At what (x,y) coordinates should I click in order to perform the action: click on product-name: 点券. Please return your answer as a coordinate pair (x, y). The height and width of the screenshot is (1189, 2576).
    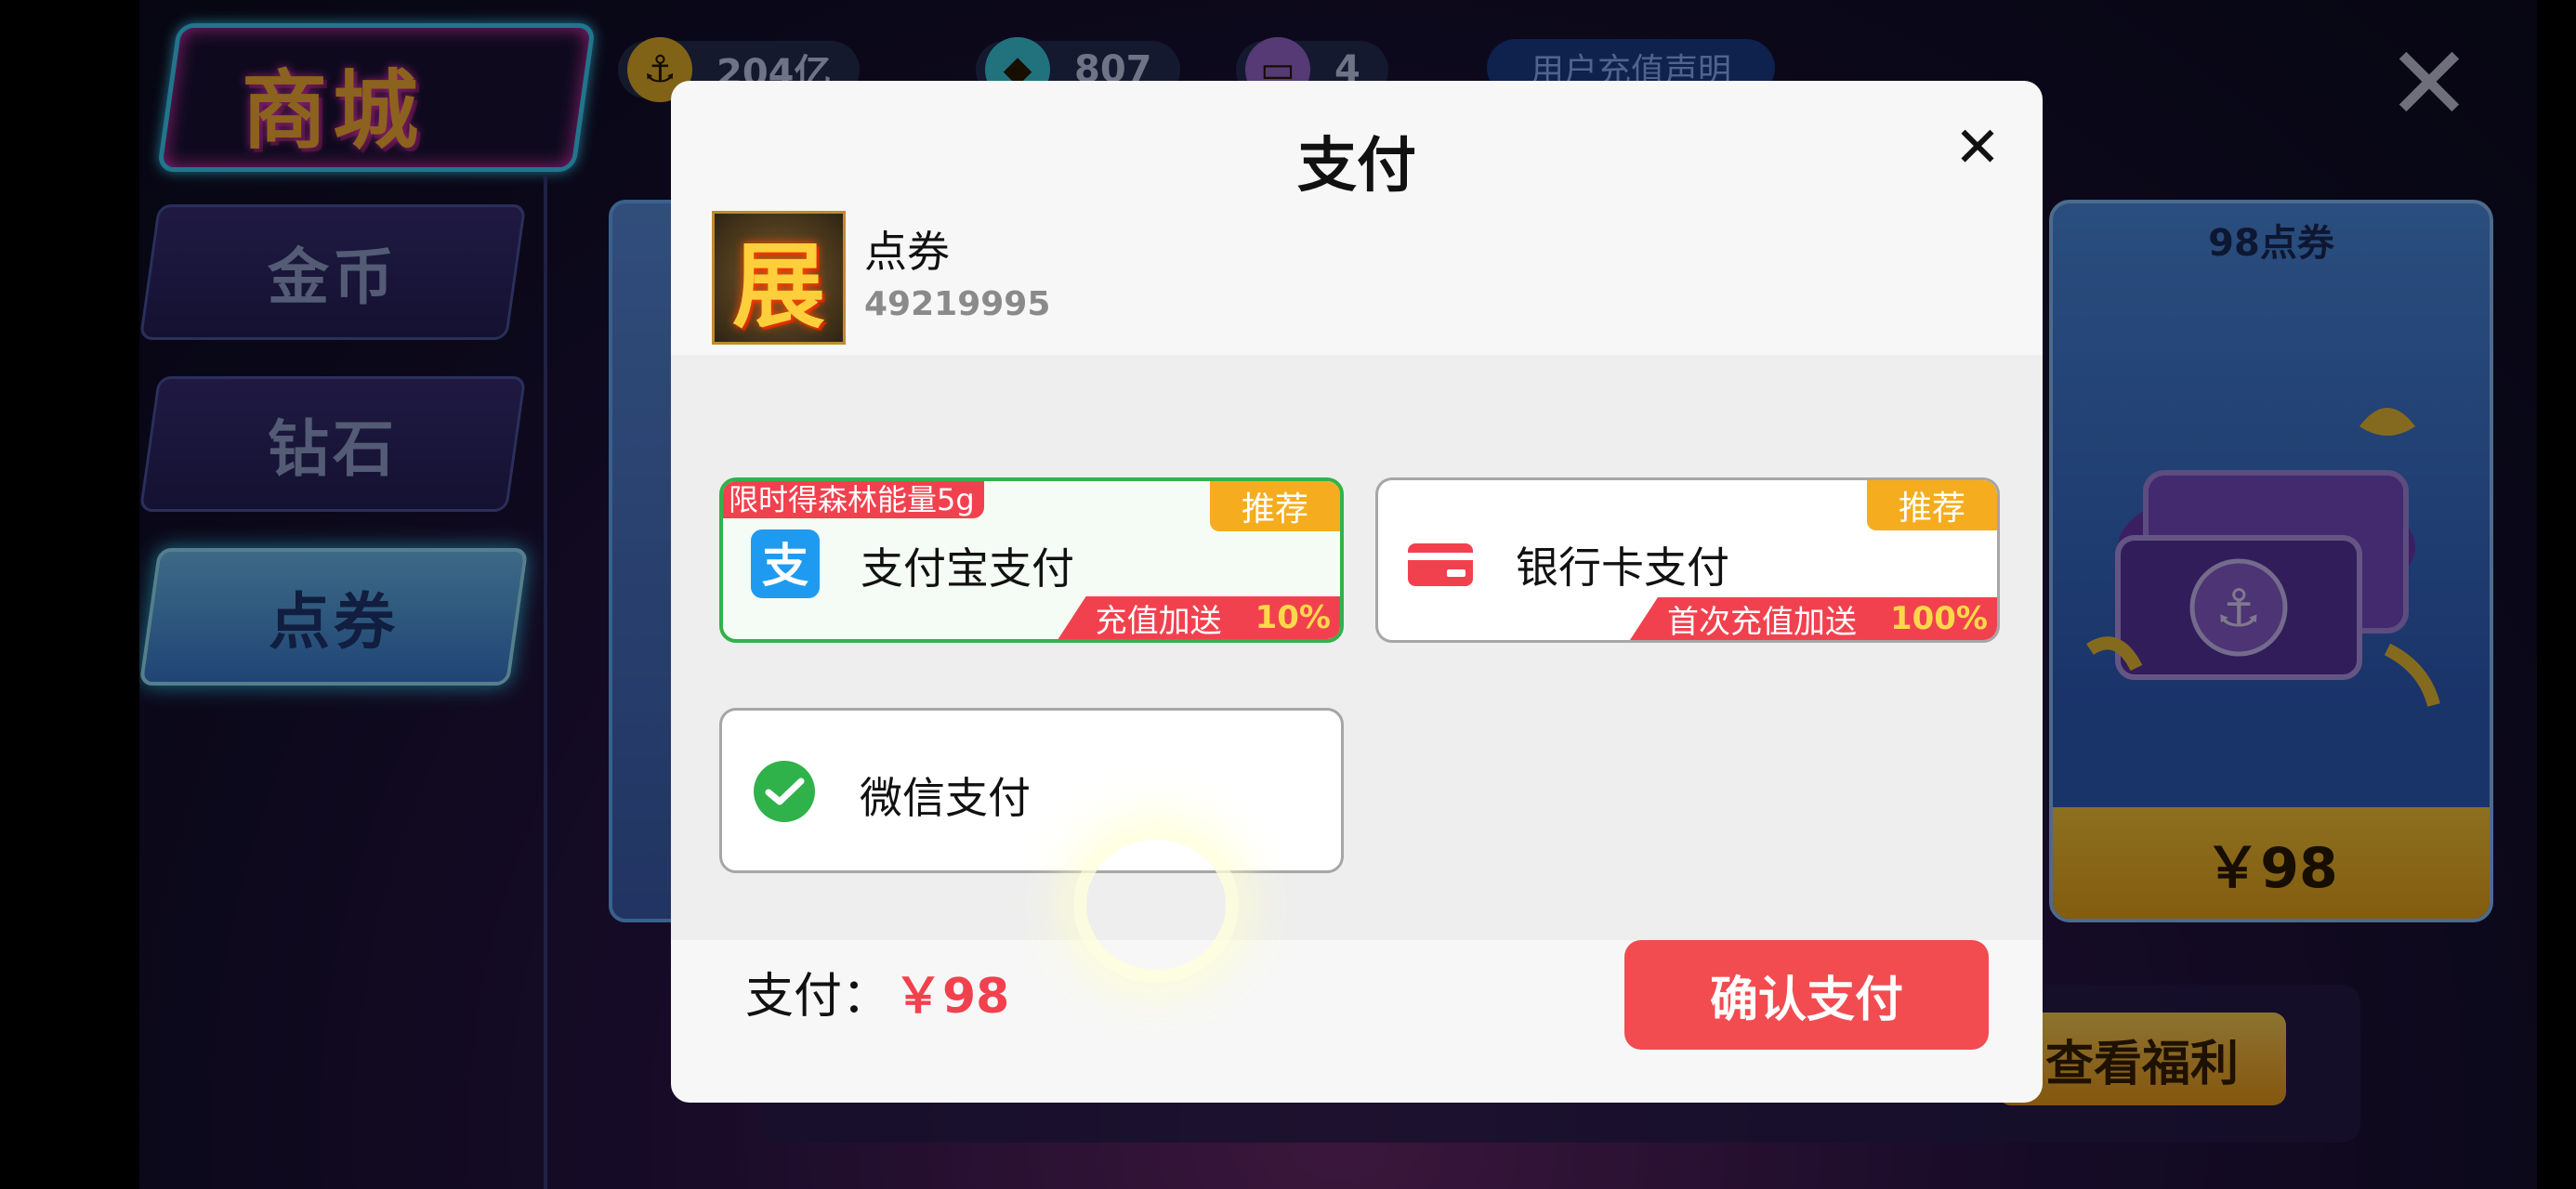
    Looking at the image, I should click on (907, 252).